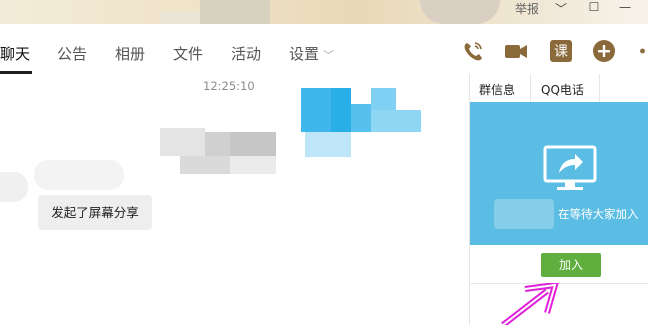  I want to click on tab-group-info: 群信息, so click(497, 89).